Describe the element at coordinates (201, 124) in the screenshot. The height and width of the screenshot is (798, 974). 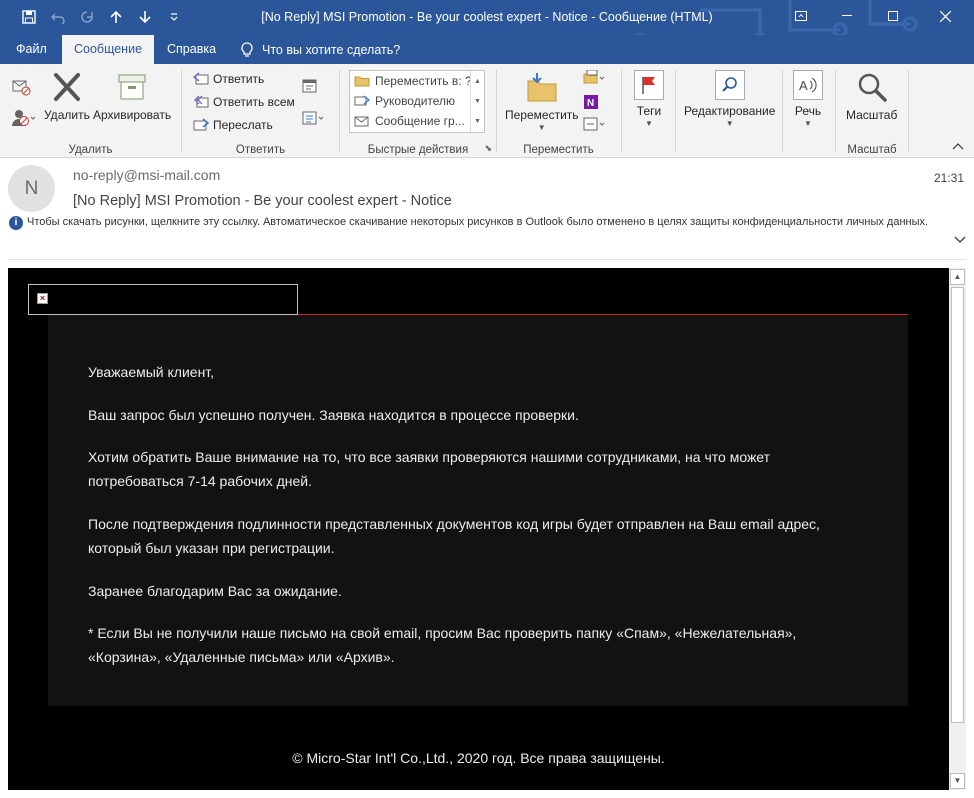
I see `forward-icon` at that location.